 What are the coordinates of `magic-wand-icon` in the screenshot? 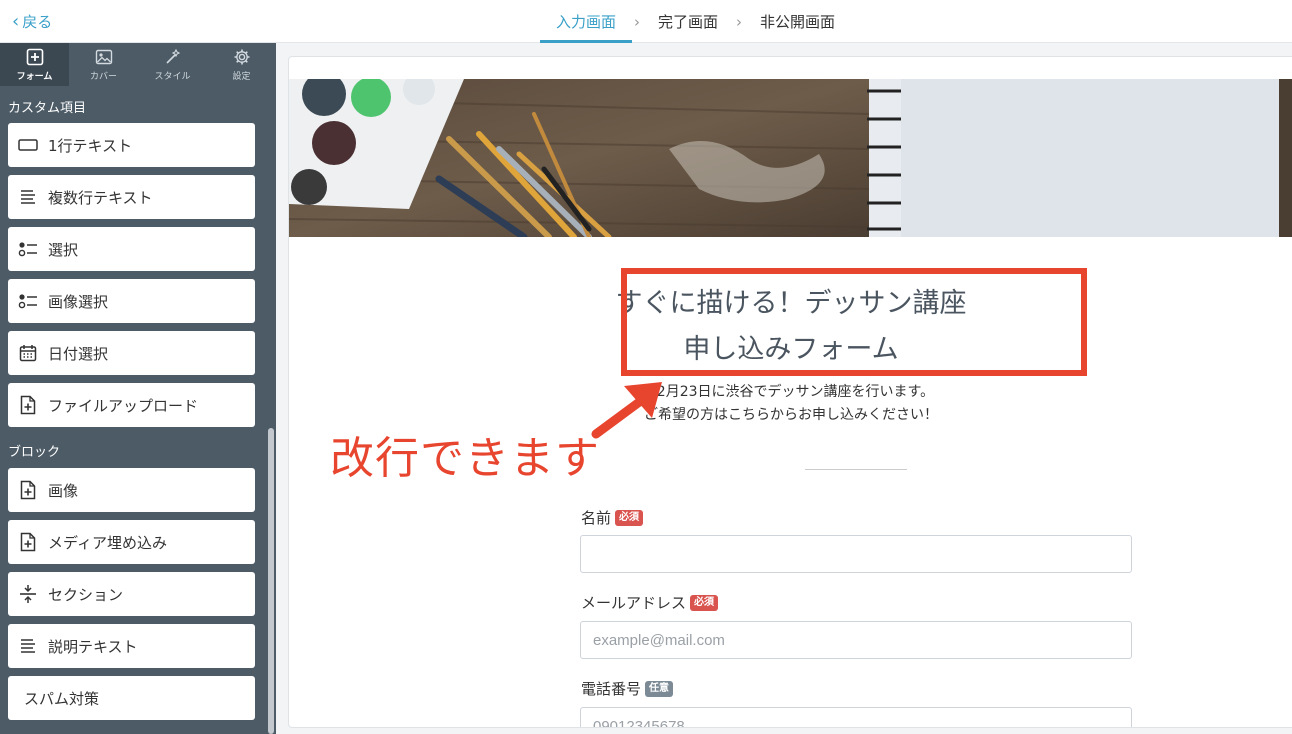 It's located at (172, 56).